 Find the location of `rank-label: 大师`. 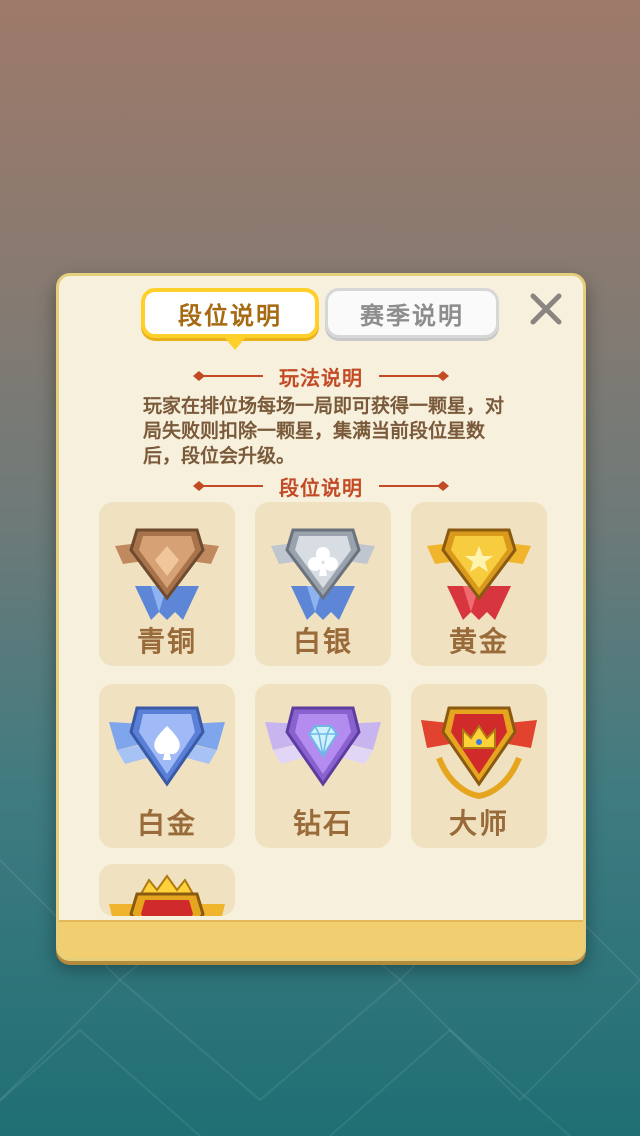

rank-label: 大师 is located at coordinates (478, 823).